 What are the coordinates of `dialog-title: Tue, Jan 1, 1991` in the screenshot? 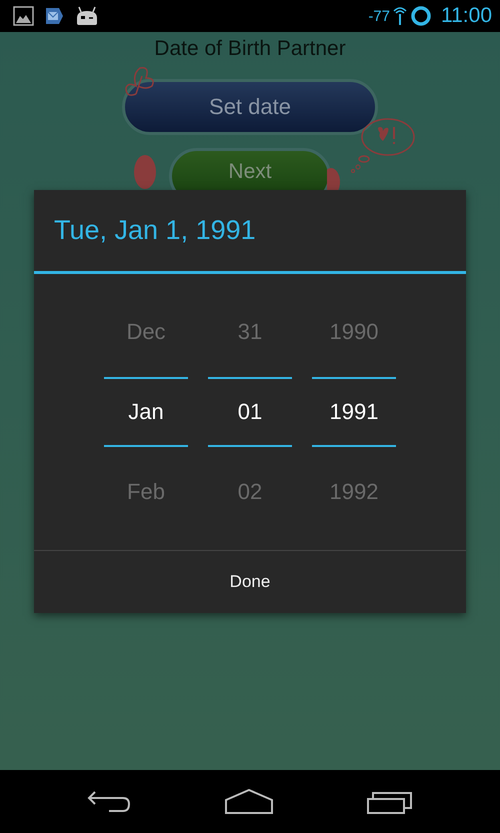 It's located at (250, 232).